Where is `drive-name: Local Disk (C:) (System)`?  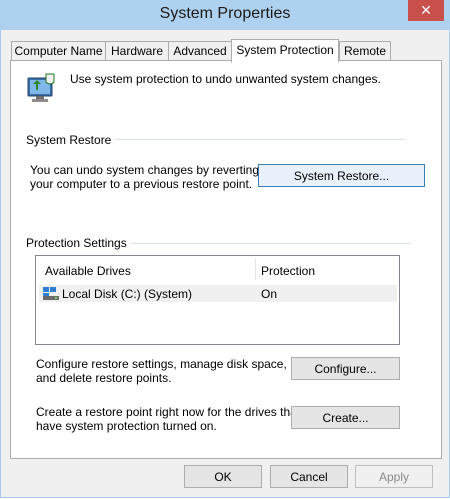
drive-name: Local Disk (C:) (System) is located at coordinates (127, 294).